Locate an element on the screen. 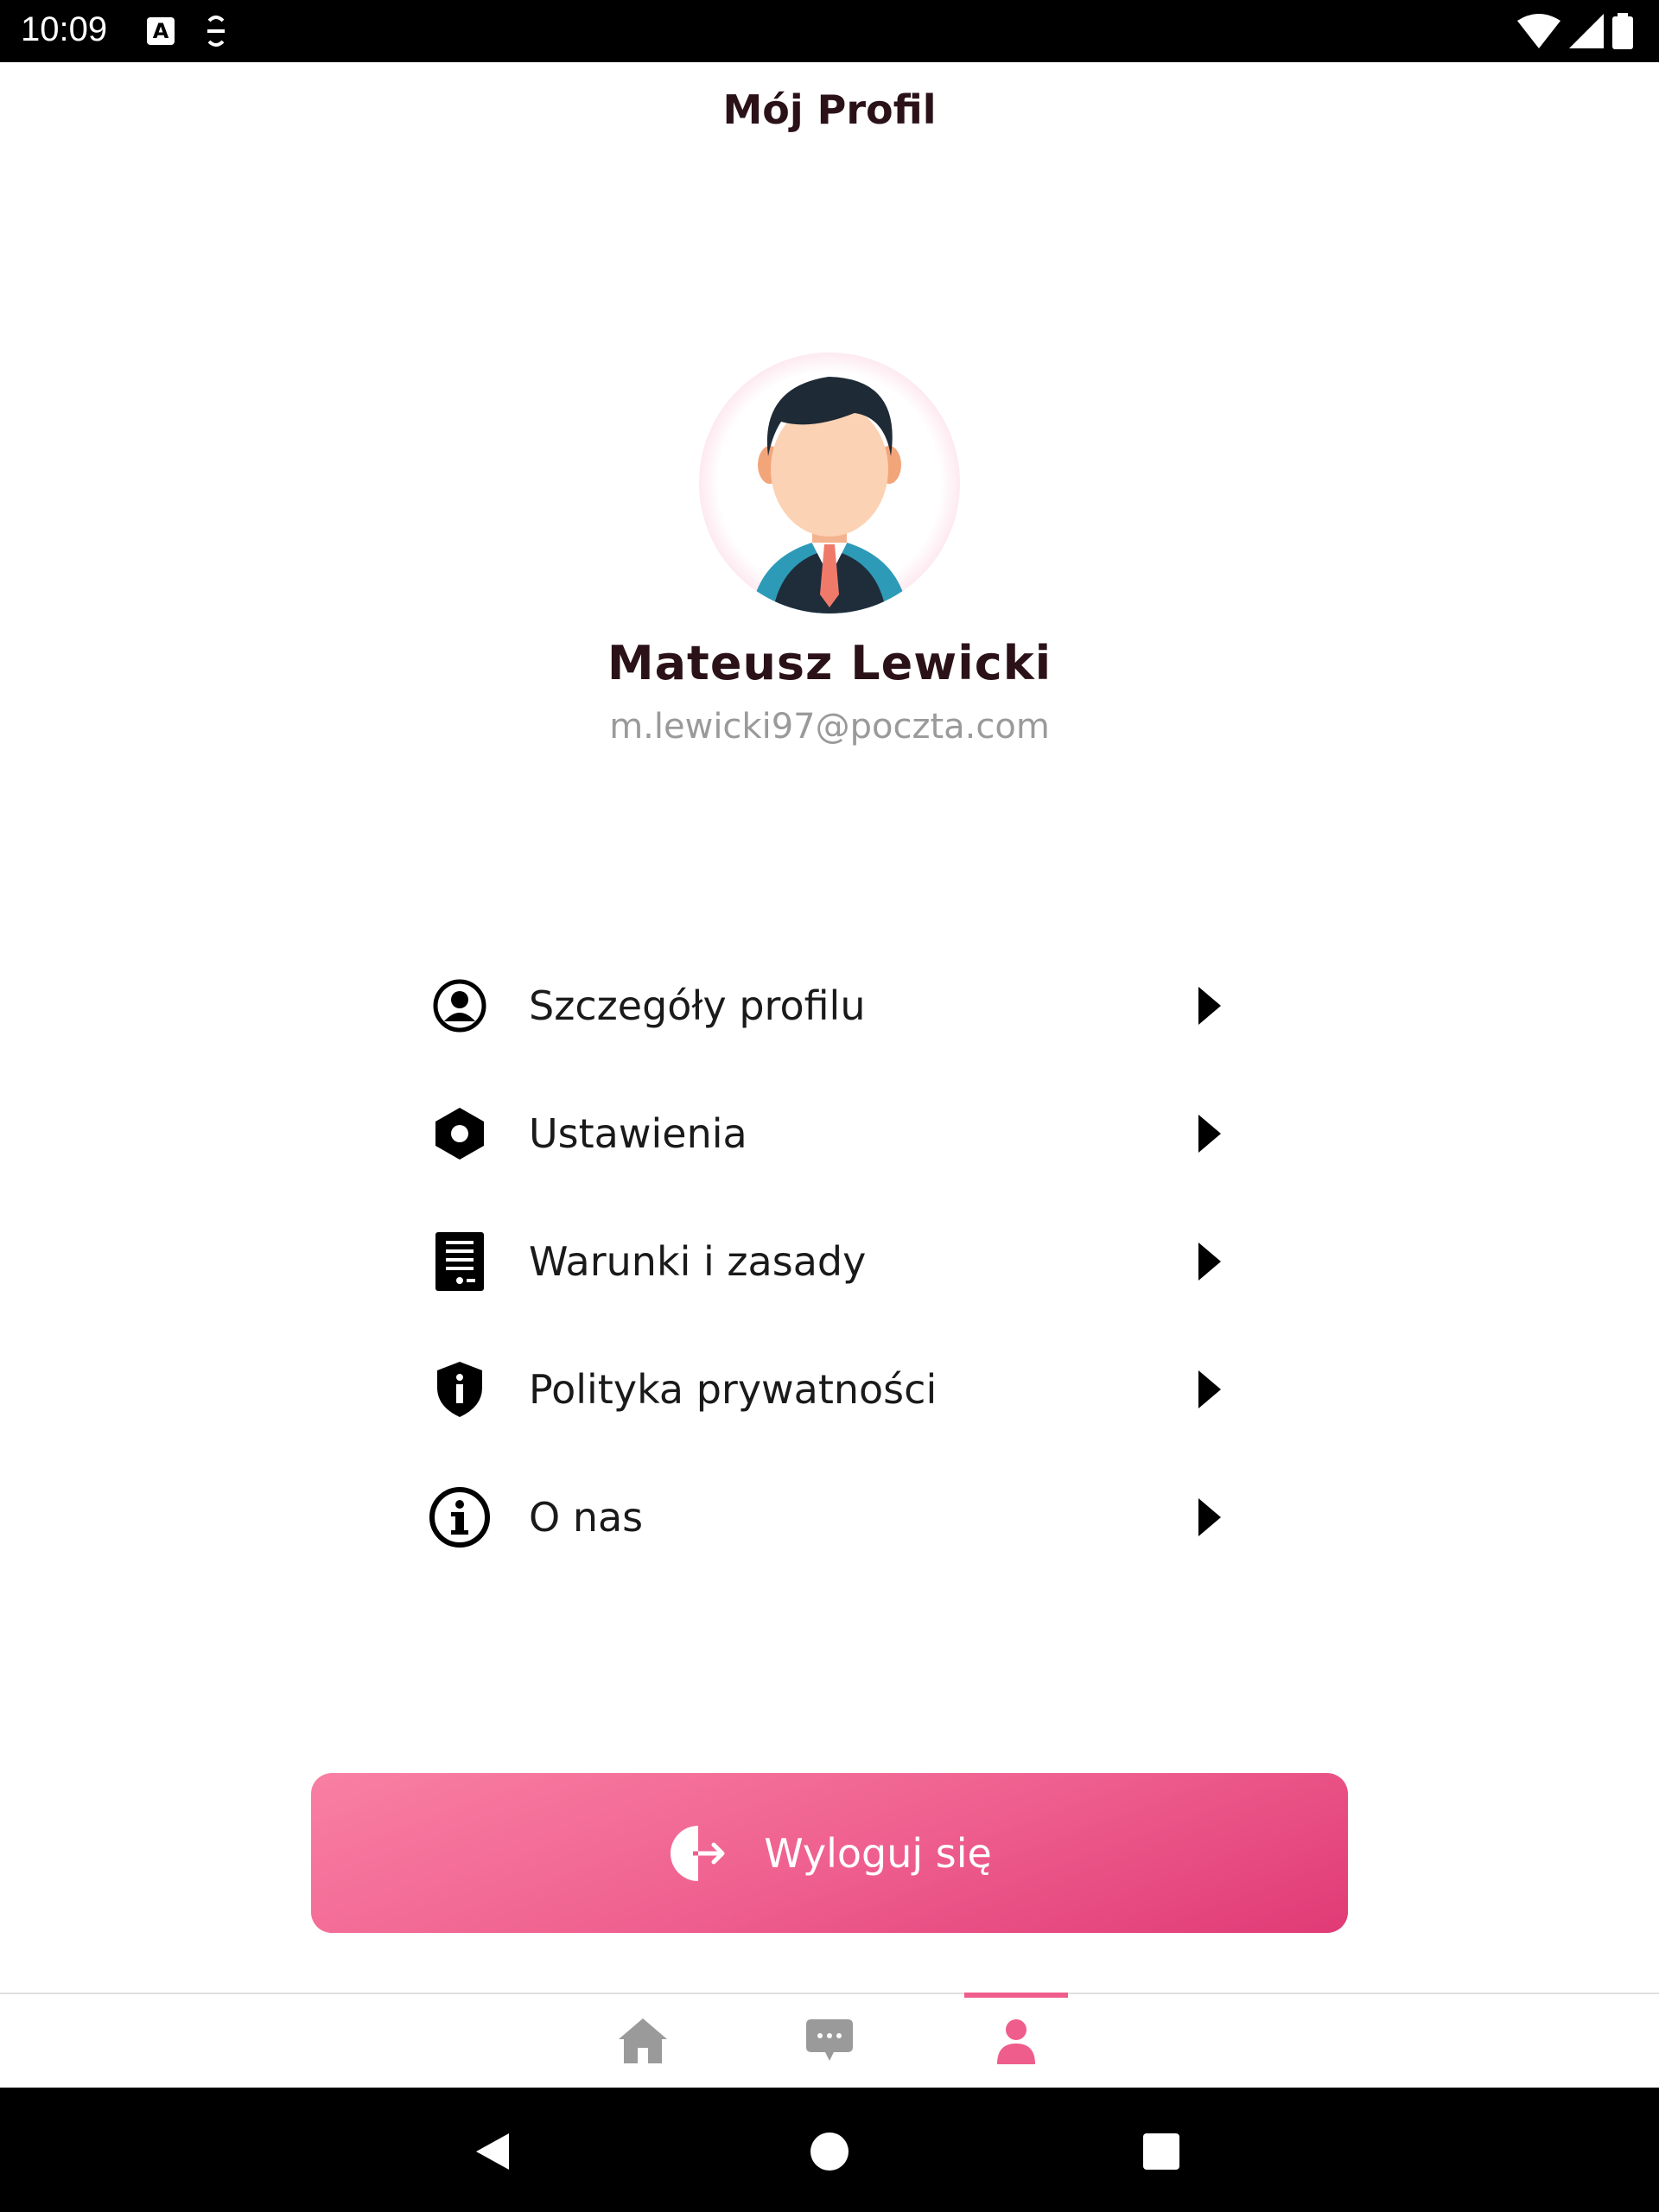 Image resolution: width=1659 pixels, height=2212 pixels. menu-item-terms: Warunki i zasady is located at coordinates (829, 1261).